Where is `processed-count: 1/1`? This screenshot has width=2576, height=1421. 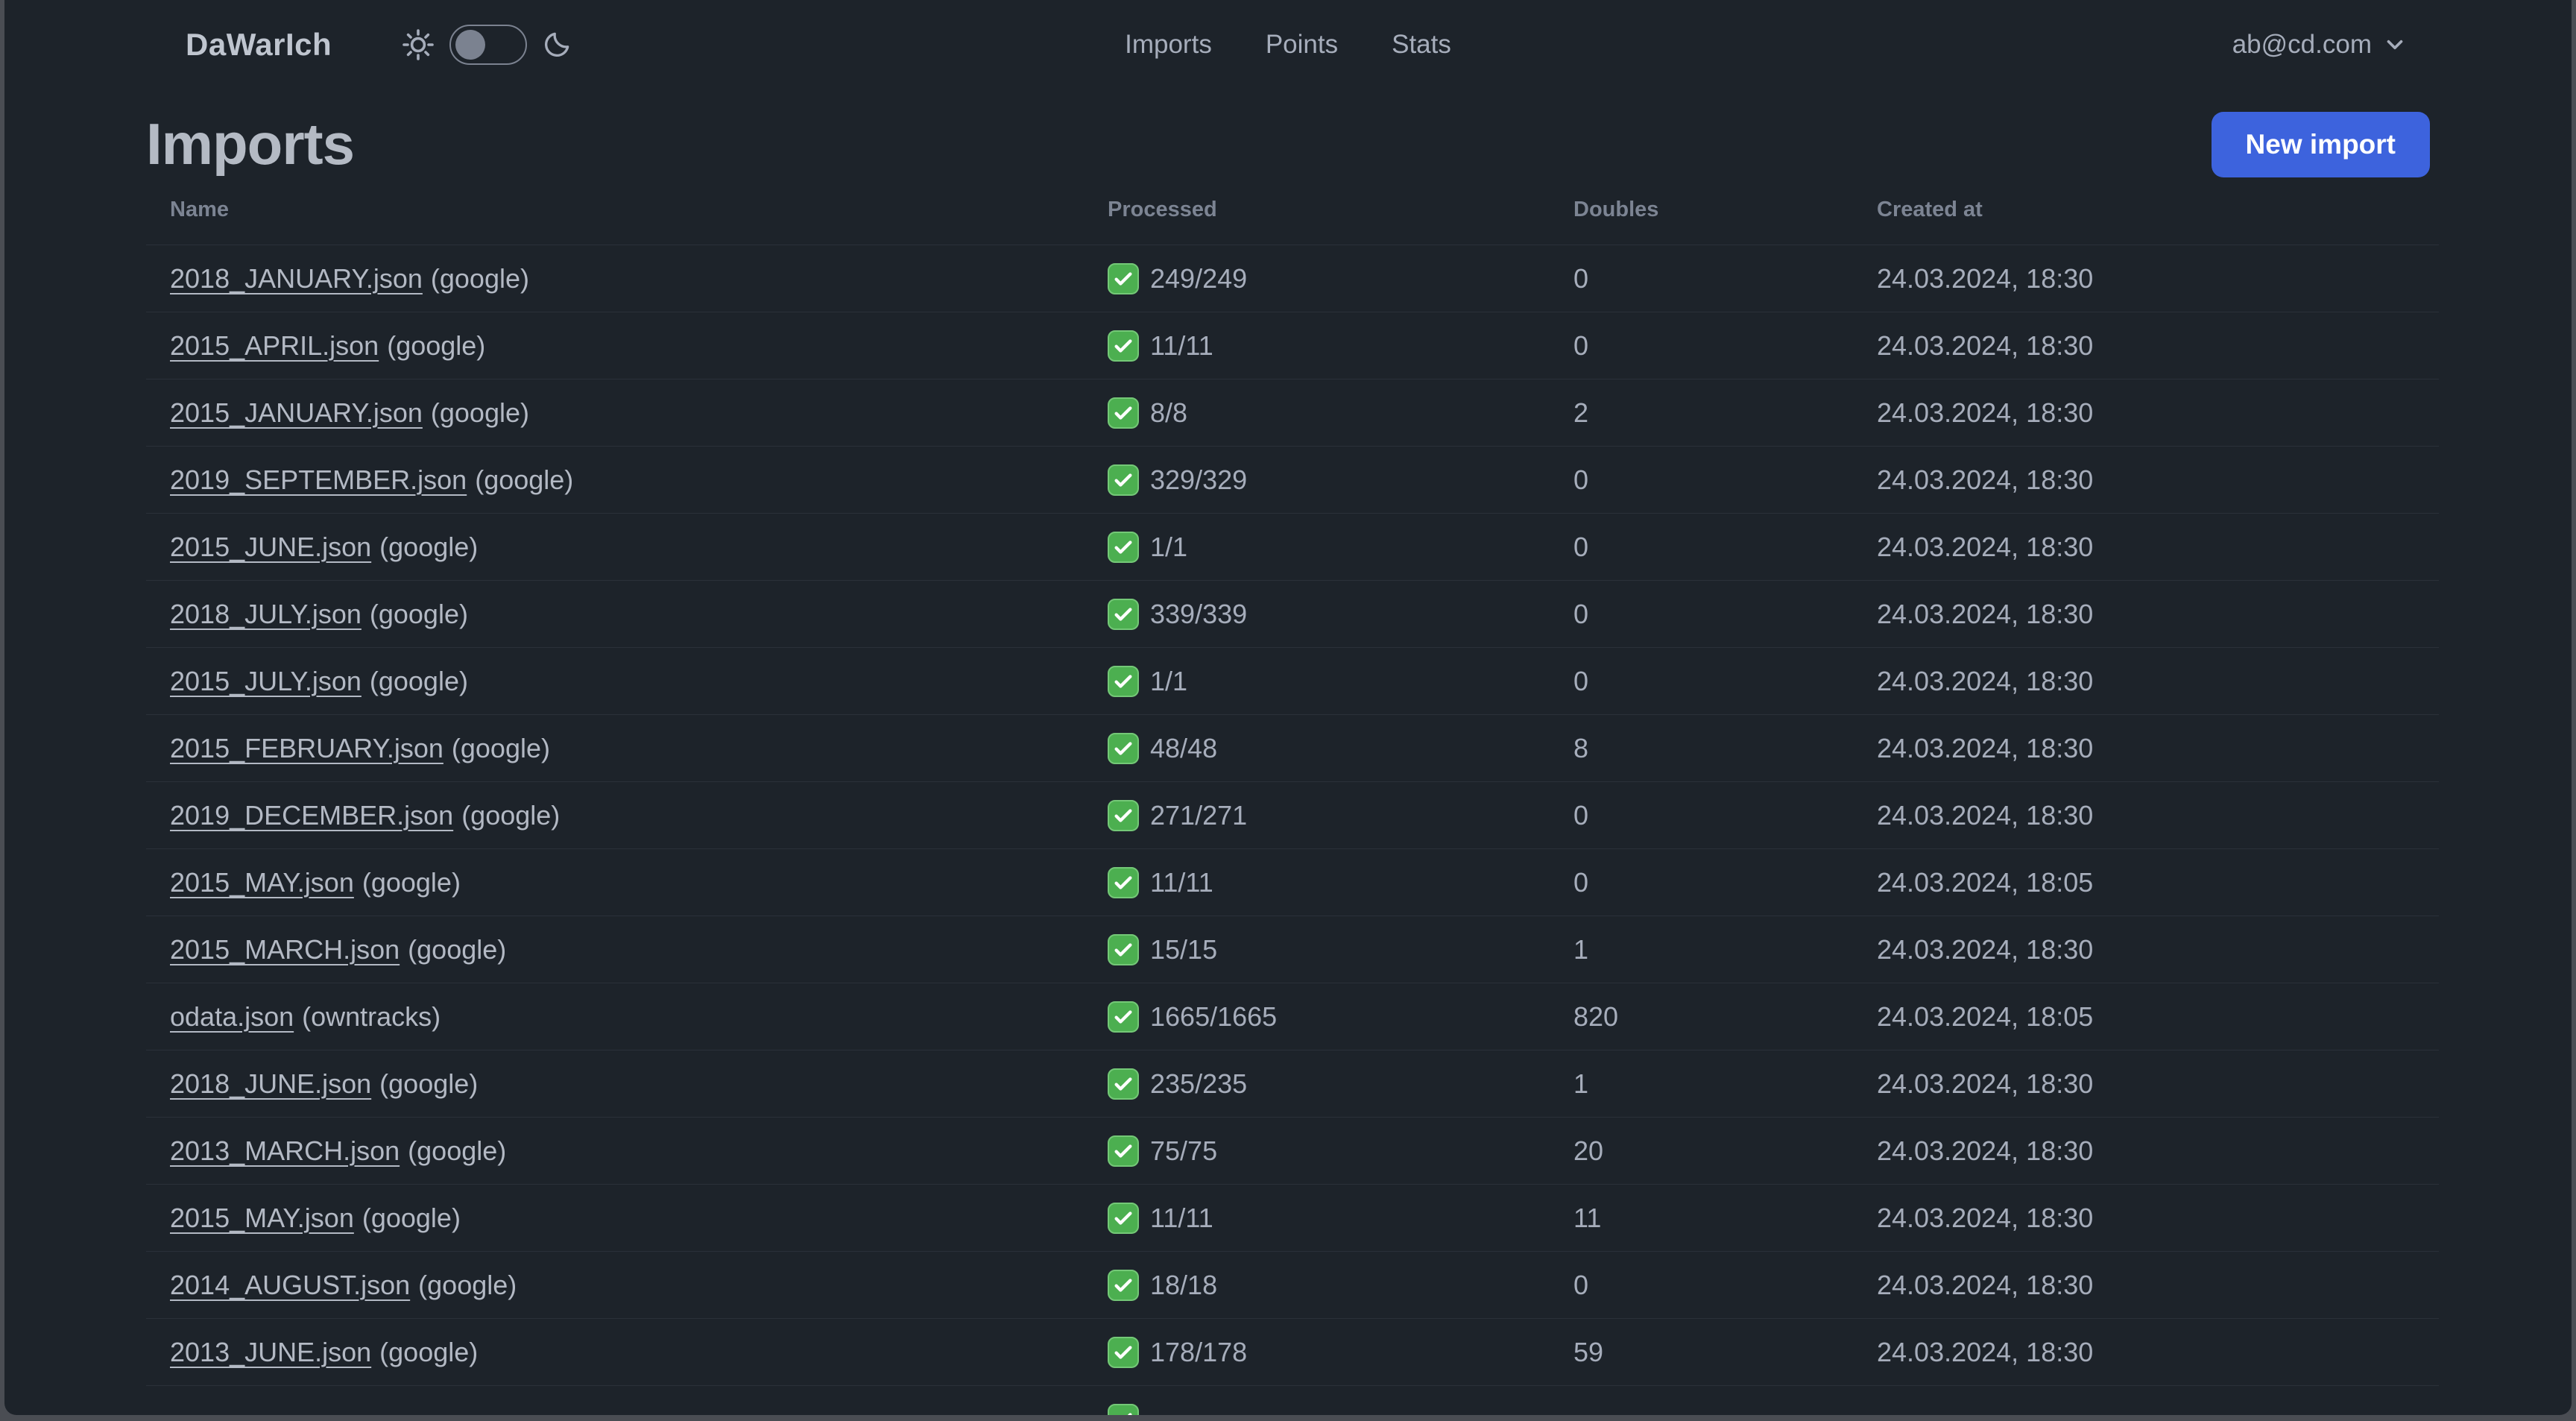 processed-count: 1/1 is located at coordinates (1169, 680).